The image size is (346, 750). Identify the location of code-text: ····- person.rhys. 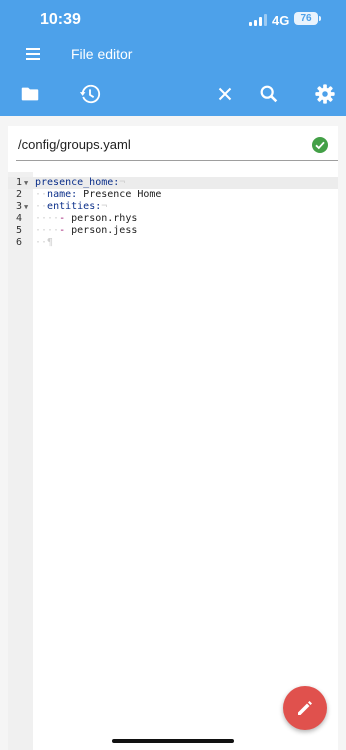
(86, 219).